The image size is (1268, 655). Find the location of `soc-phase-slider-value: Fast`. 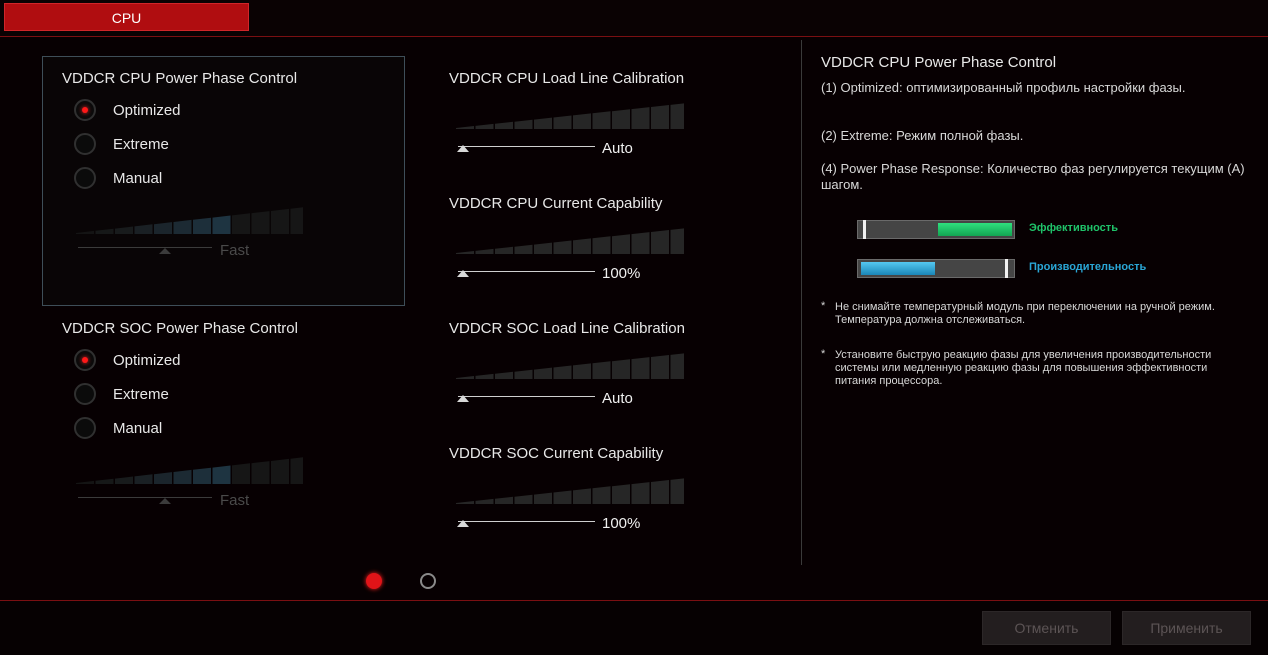

soc-phase-slider-value: Fast is located at coordinates (235, 500).